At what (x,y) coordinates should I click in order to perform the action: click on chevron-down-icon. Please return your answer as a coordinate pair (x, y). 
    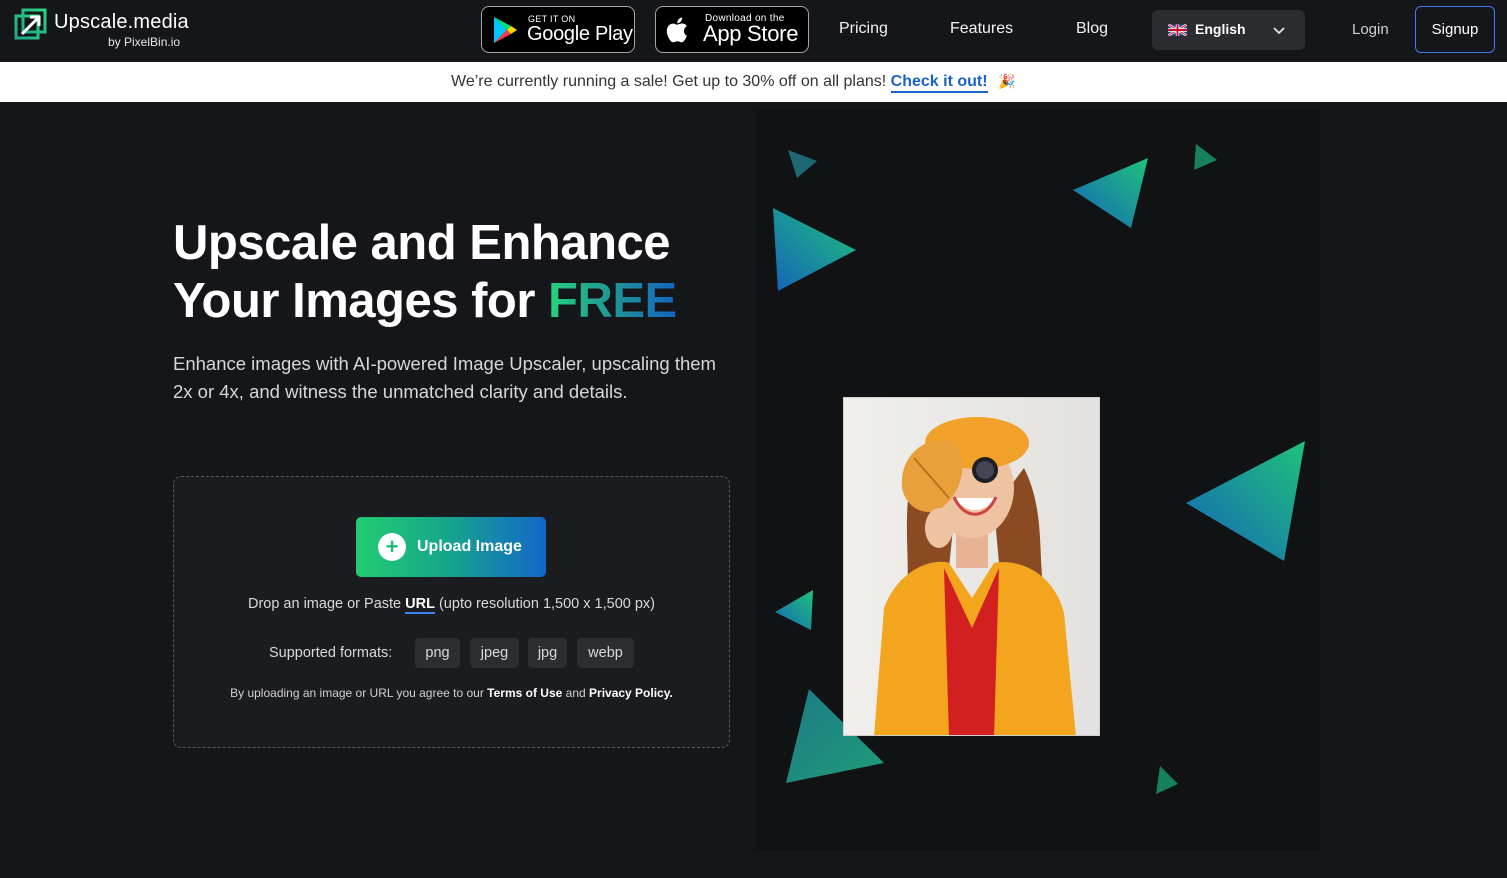
    Looking at the image, I should click on (1279, 31).